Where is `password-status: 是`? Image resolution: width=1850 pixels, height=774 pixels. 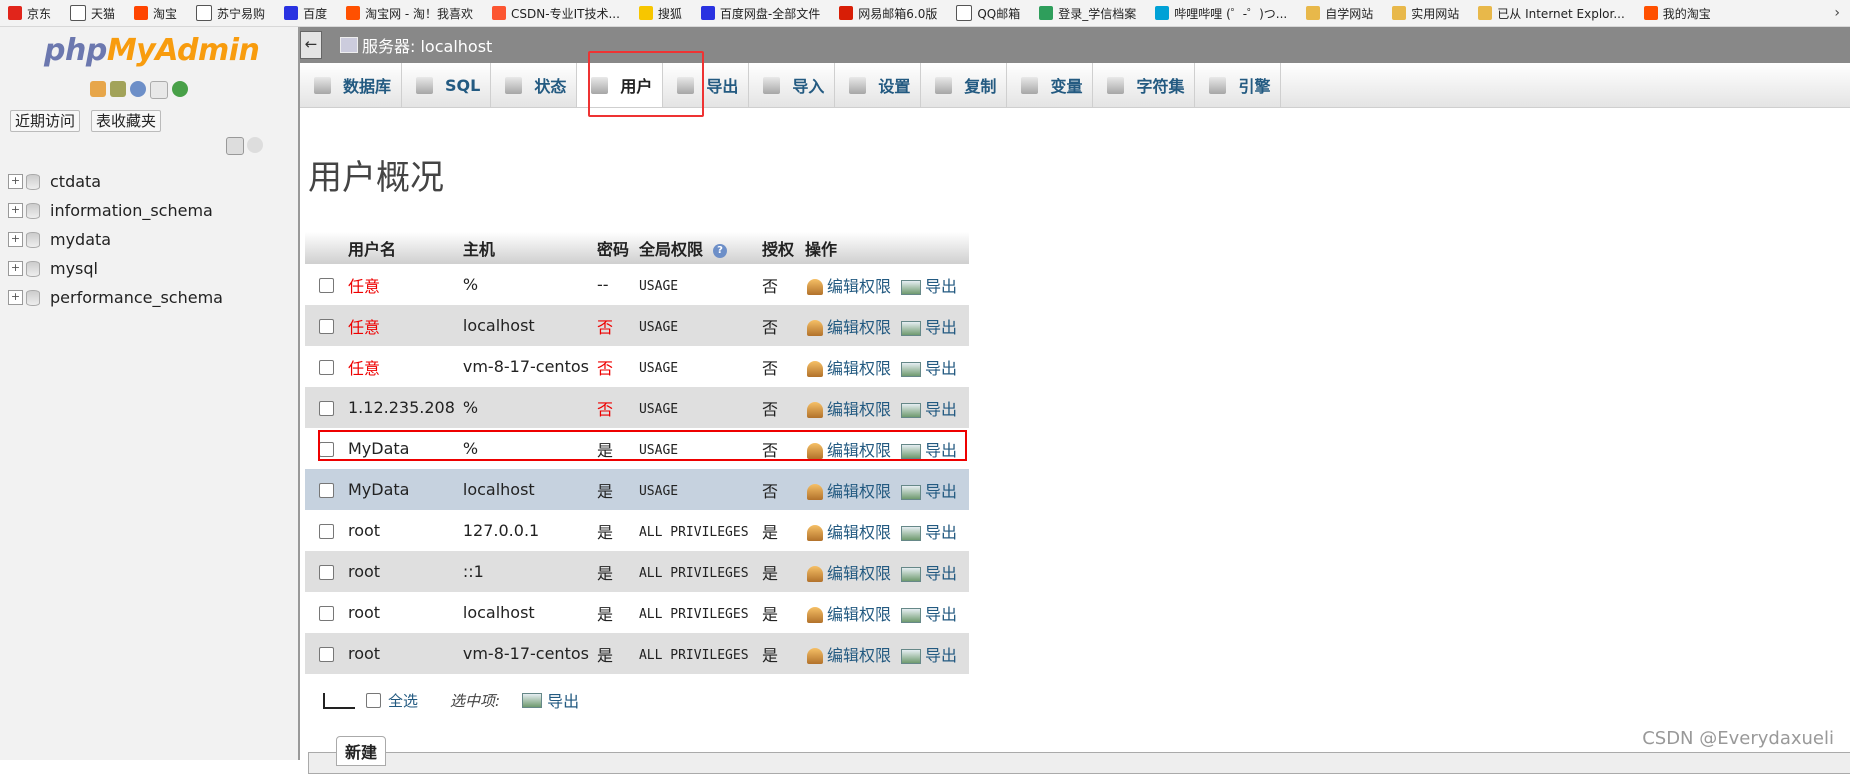 password-status: 是 is located at coordinates (604, 450).